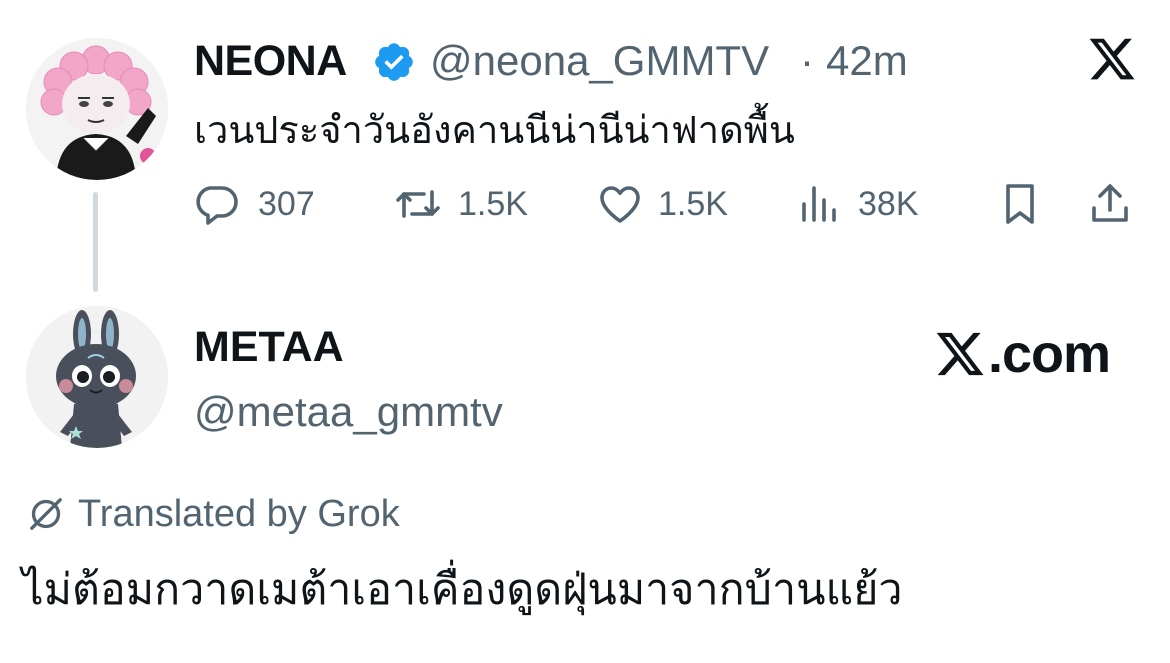  Describe the element at coordinates (620, 204) in the screenshot. I see `like-heart-icon` at that location.